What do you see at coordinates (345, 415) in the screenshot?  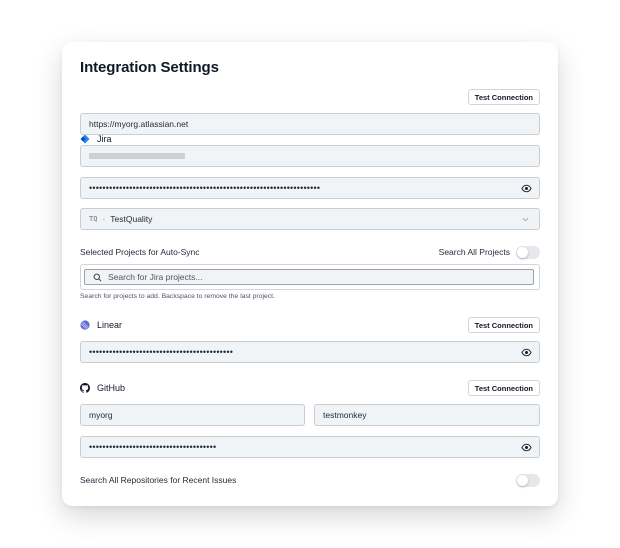 I see `github-repo-value: testmonkey` at bounding box center [345, 415].